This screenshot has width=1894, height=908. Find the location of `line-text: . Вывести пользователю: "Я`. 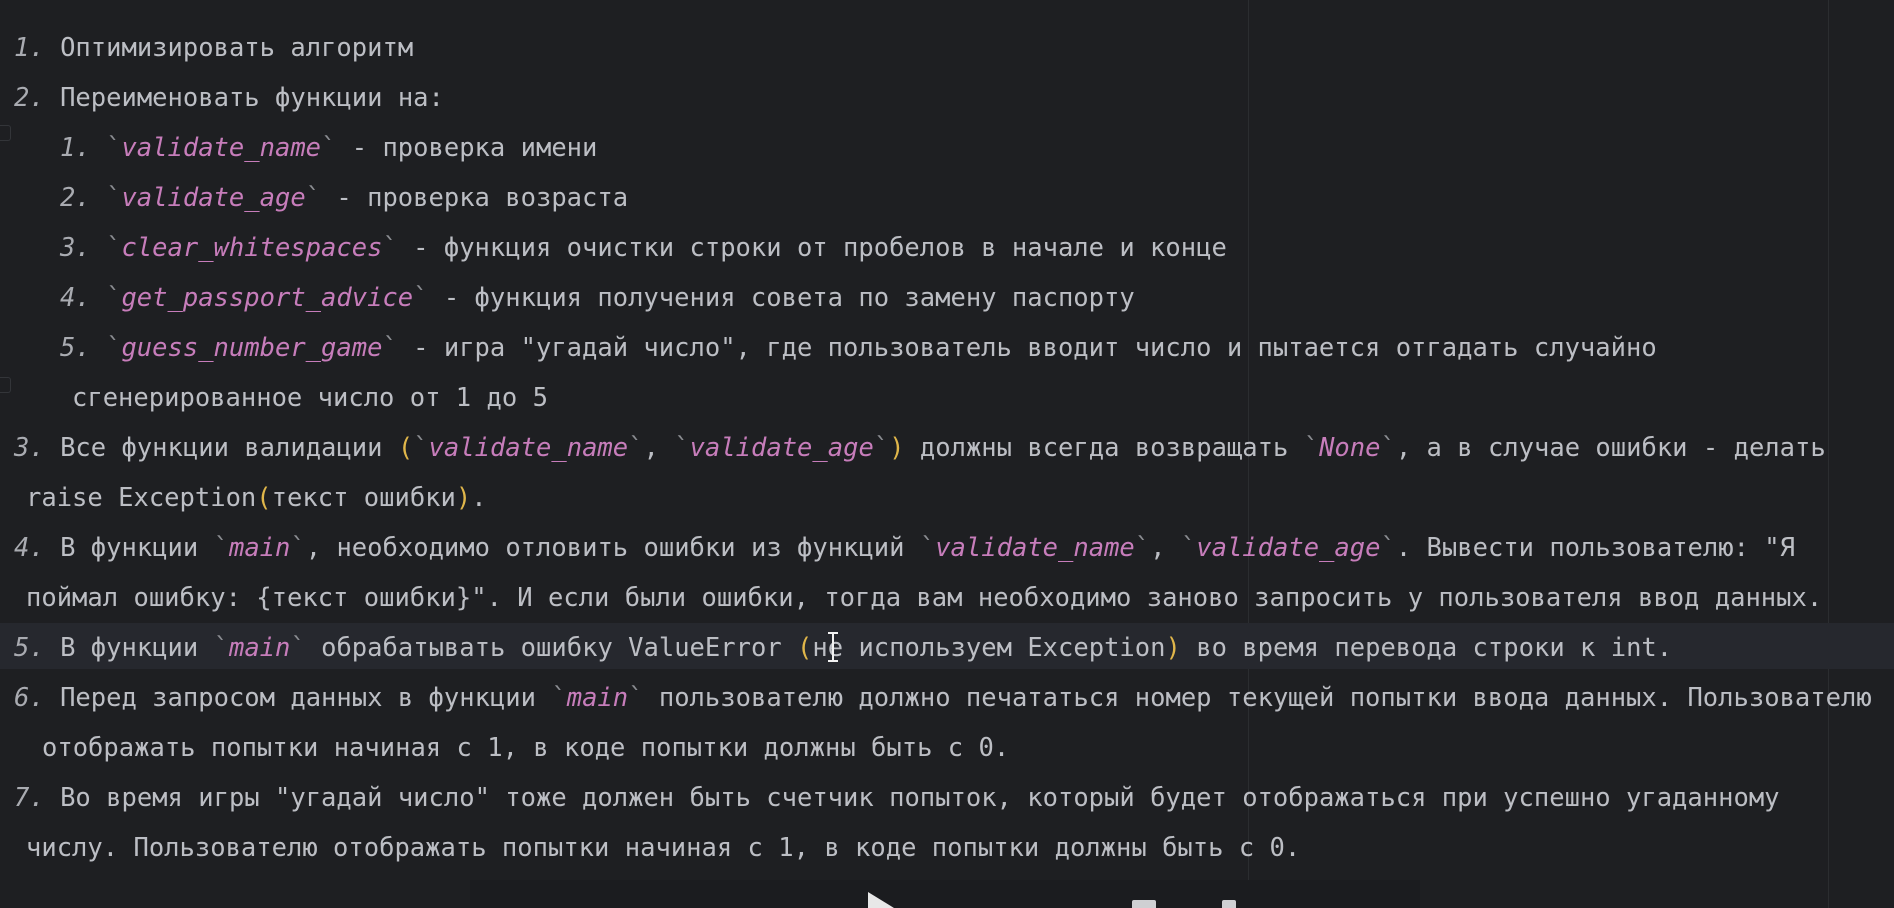

line-text: . Вывести пользователю: "Я is located at coordinates (1595, 548).